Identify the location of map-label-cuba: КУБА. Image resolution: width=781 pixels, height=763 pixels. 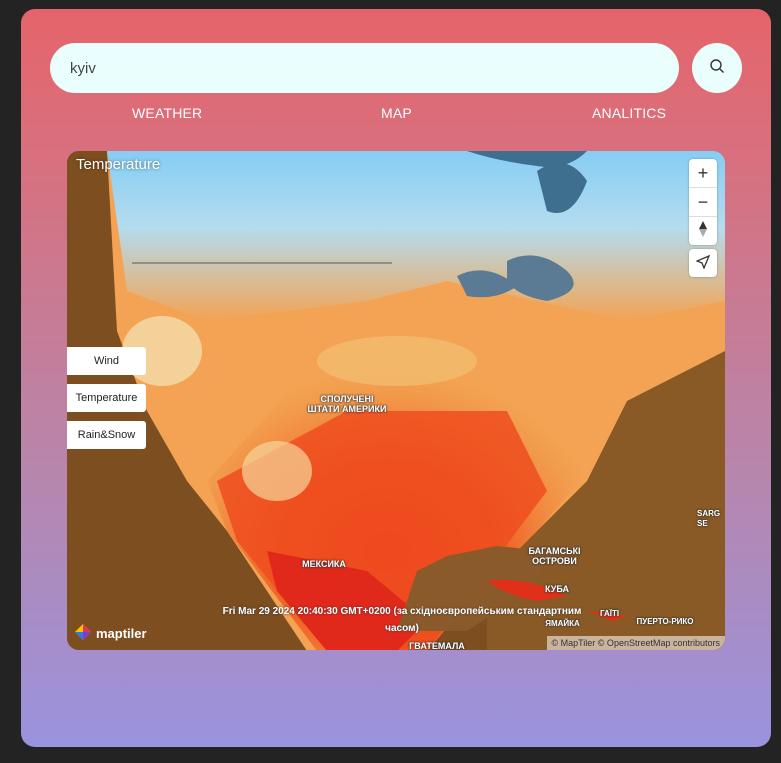
(557, 589).